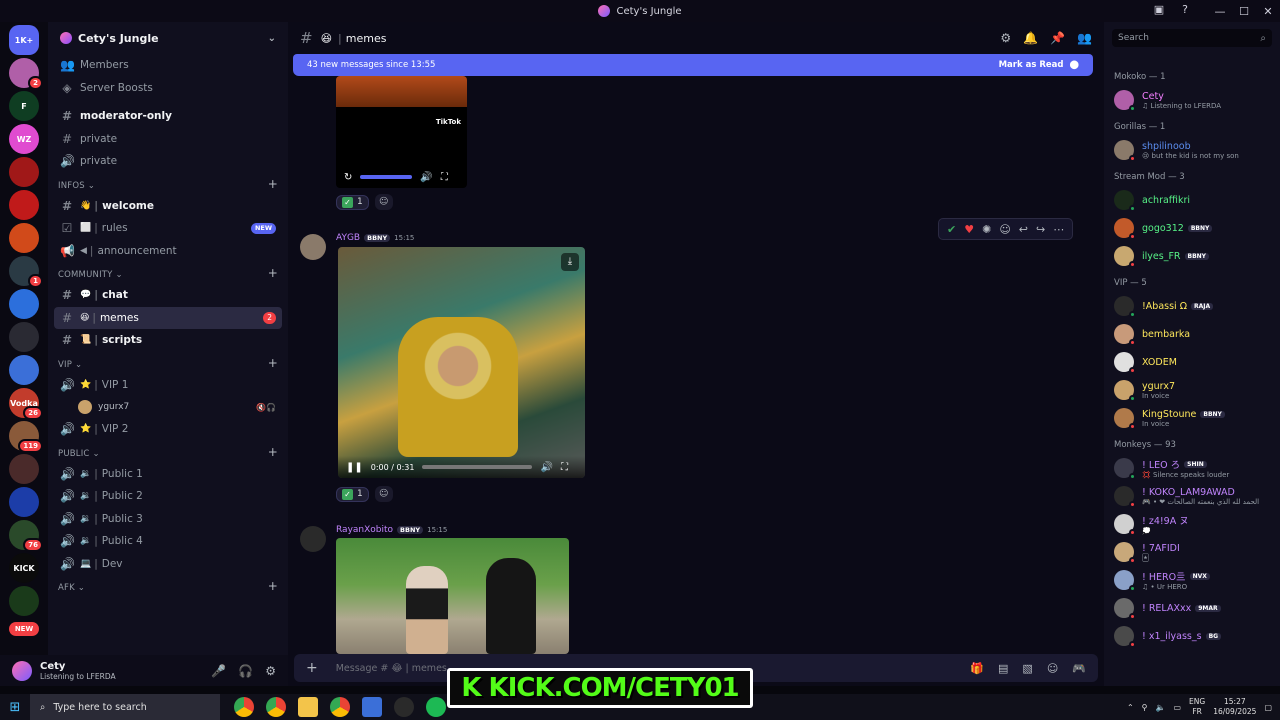 The height and width of the screenshot is (720, 1280). Describe the element at coordinates (1192, 468) in the screenshot. I see `member-row: ! LEO ろ SHIN 💢 Silence speaks louder` at that location.